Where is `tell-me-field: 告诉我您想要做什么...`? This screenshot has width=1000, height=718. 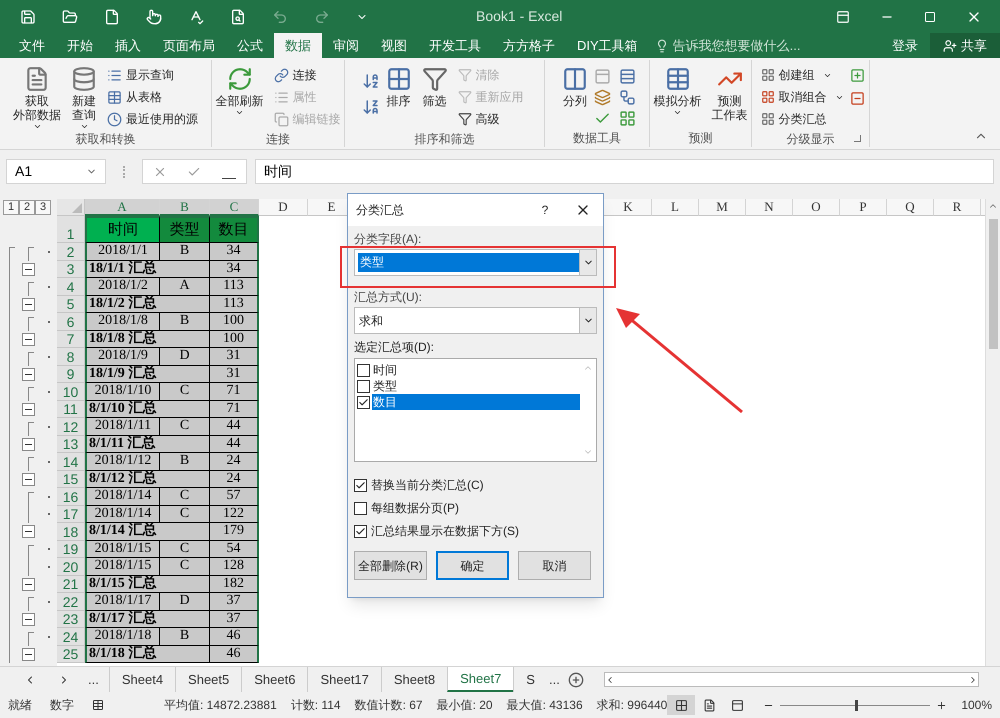
tell-me-field: 告诉我您想要做什么... is located at coordinates (762, 46).